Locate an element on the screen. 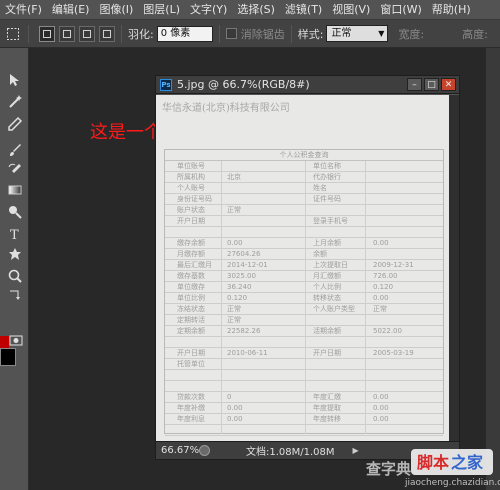  antialias-label: 消除锯齿 is located at coordinates (262, 34).